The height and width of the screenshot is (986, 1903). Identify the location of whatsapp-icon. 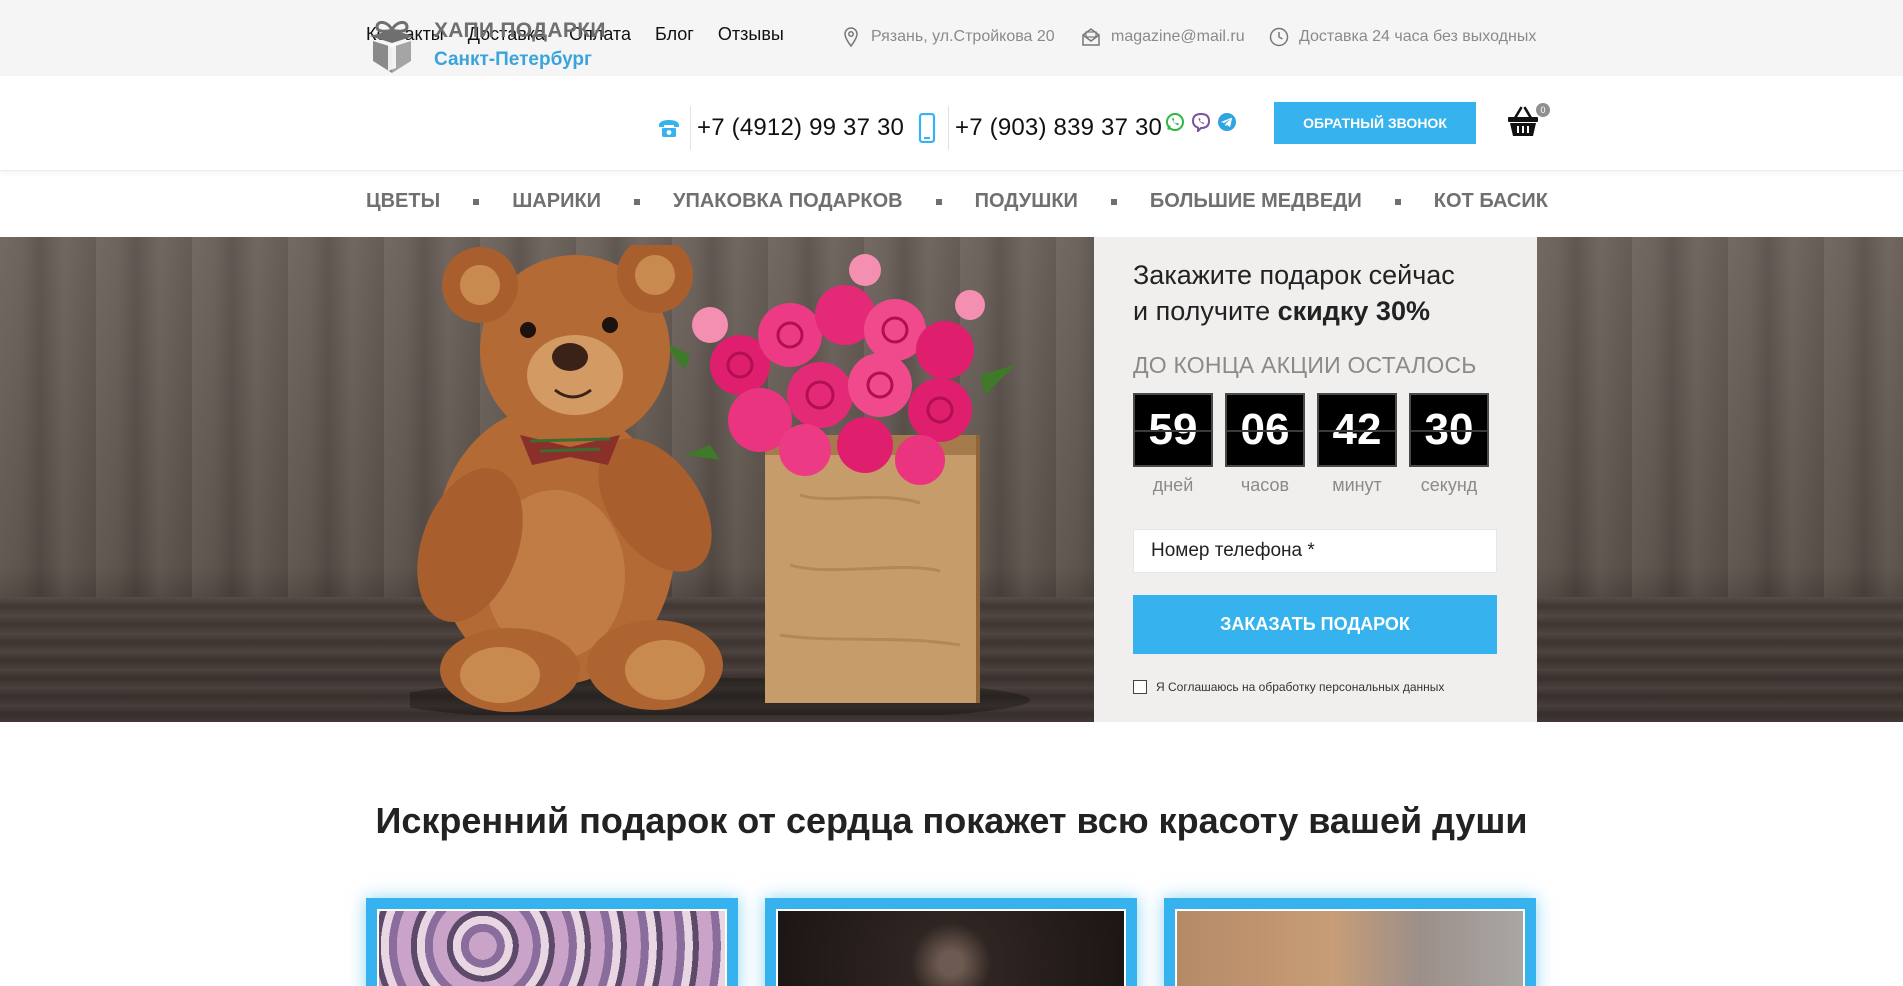
(1175, 122).